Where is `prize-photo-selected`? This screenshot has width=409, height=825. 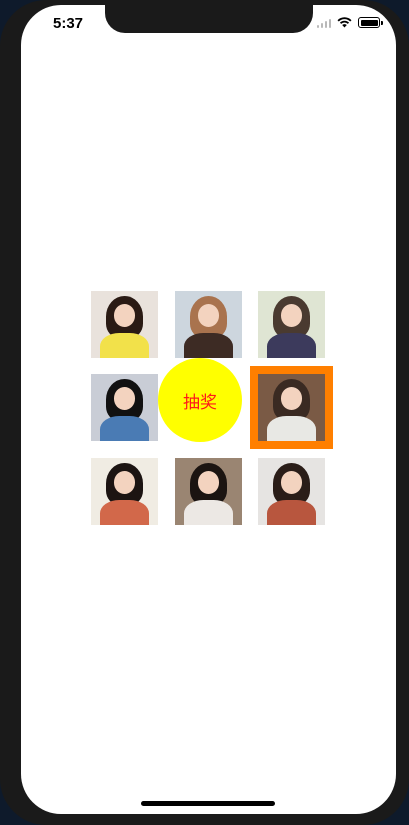 prize-photo-selected is located at coordinates (291, 407).